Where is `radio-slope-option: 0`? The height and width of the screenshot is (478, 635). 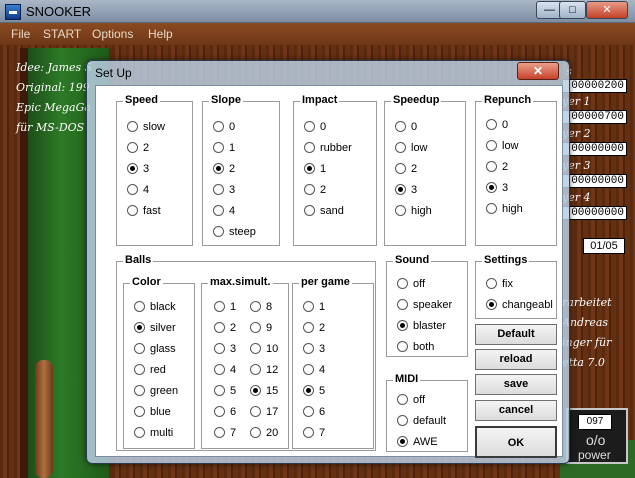
radio-slope-option: 0 is located at coordinates (224, 127).